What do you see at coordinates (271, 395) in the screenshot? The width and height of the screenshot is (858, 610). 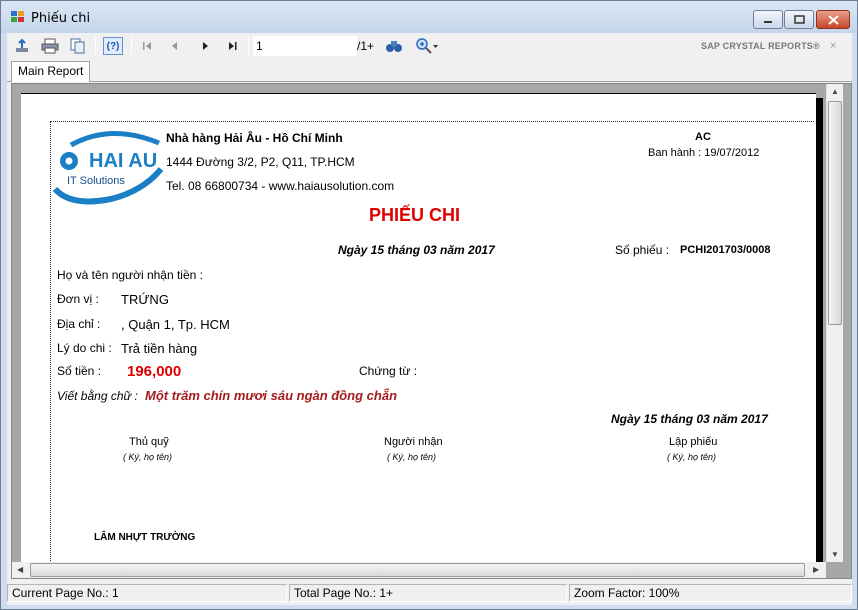 I see `amount-in-words: Một trăm chín mươi sáu ngàn đồng chẵn` at bounding box center [271, 395].